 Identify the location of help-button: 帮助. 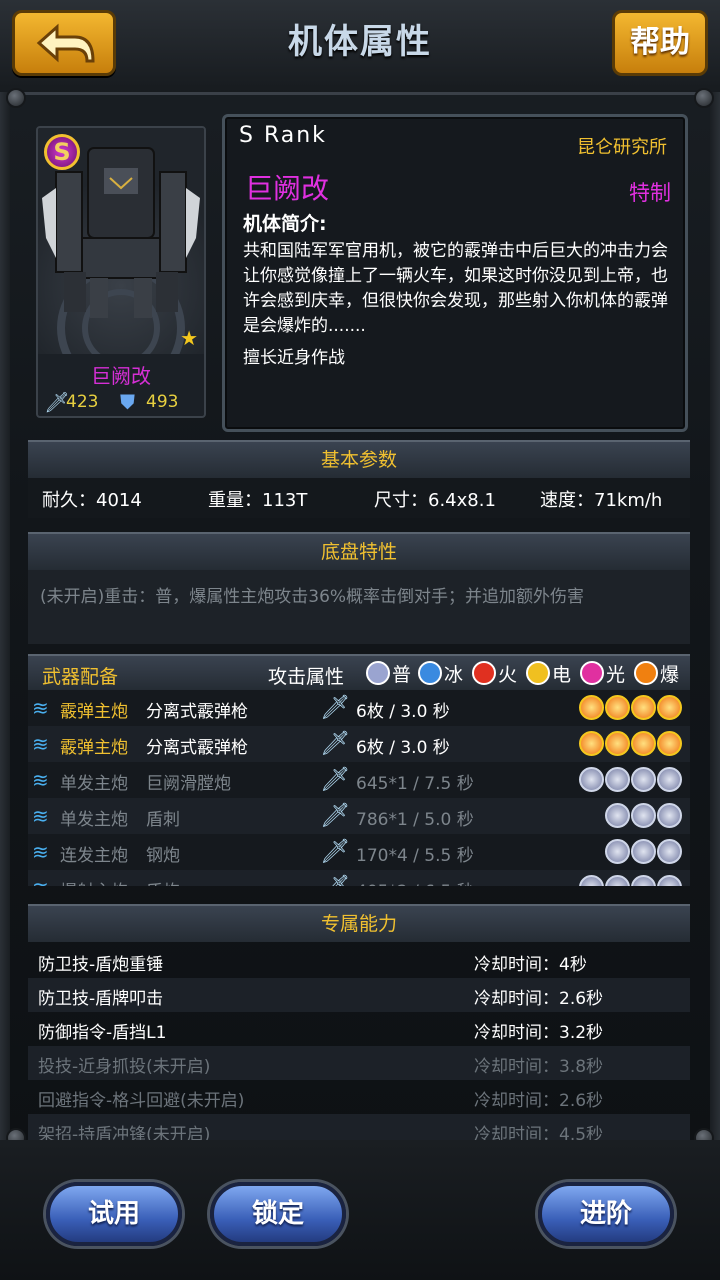
(660, 43).